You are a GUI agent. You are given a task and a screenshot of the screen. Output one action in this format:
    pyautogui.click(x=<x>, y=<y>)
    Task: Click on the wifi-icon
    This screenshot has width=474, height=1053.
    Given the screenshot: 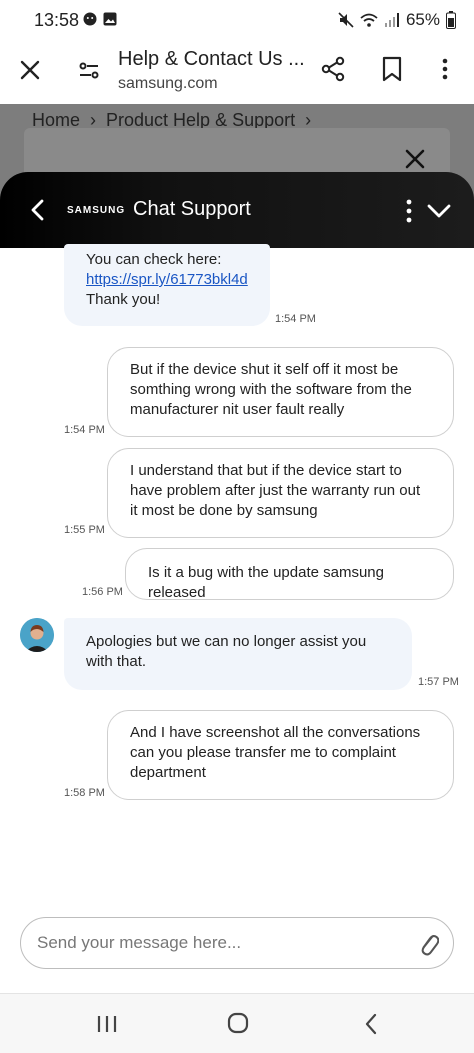 What is the action you would take?
    pyautogui.click(x=369, y=20)
    